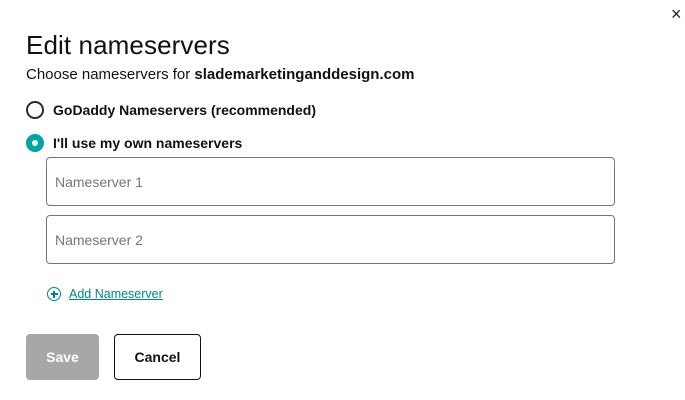 This screenshot has width=685, height=400. Describe the element at coordinates (110, 74) in the screenshot. I see `subtitle-prefix: Choose nameservers for` at that location.